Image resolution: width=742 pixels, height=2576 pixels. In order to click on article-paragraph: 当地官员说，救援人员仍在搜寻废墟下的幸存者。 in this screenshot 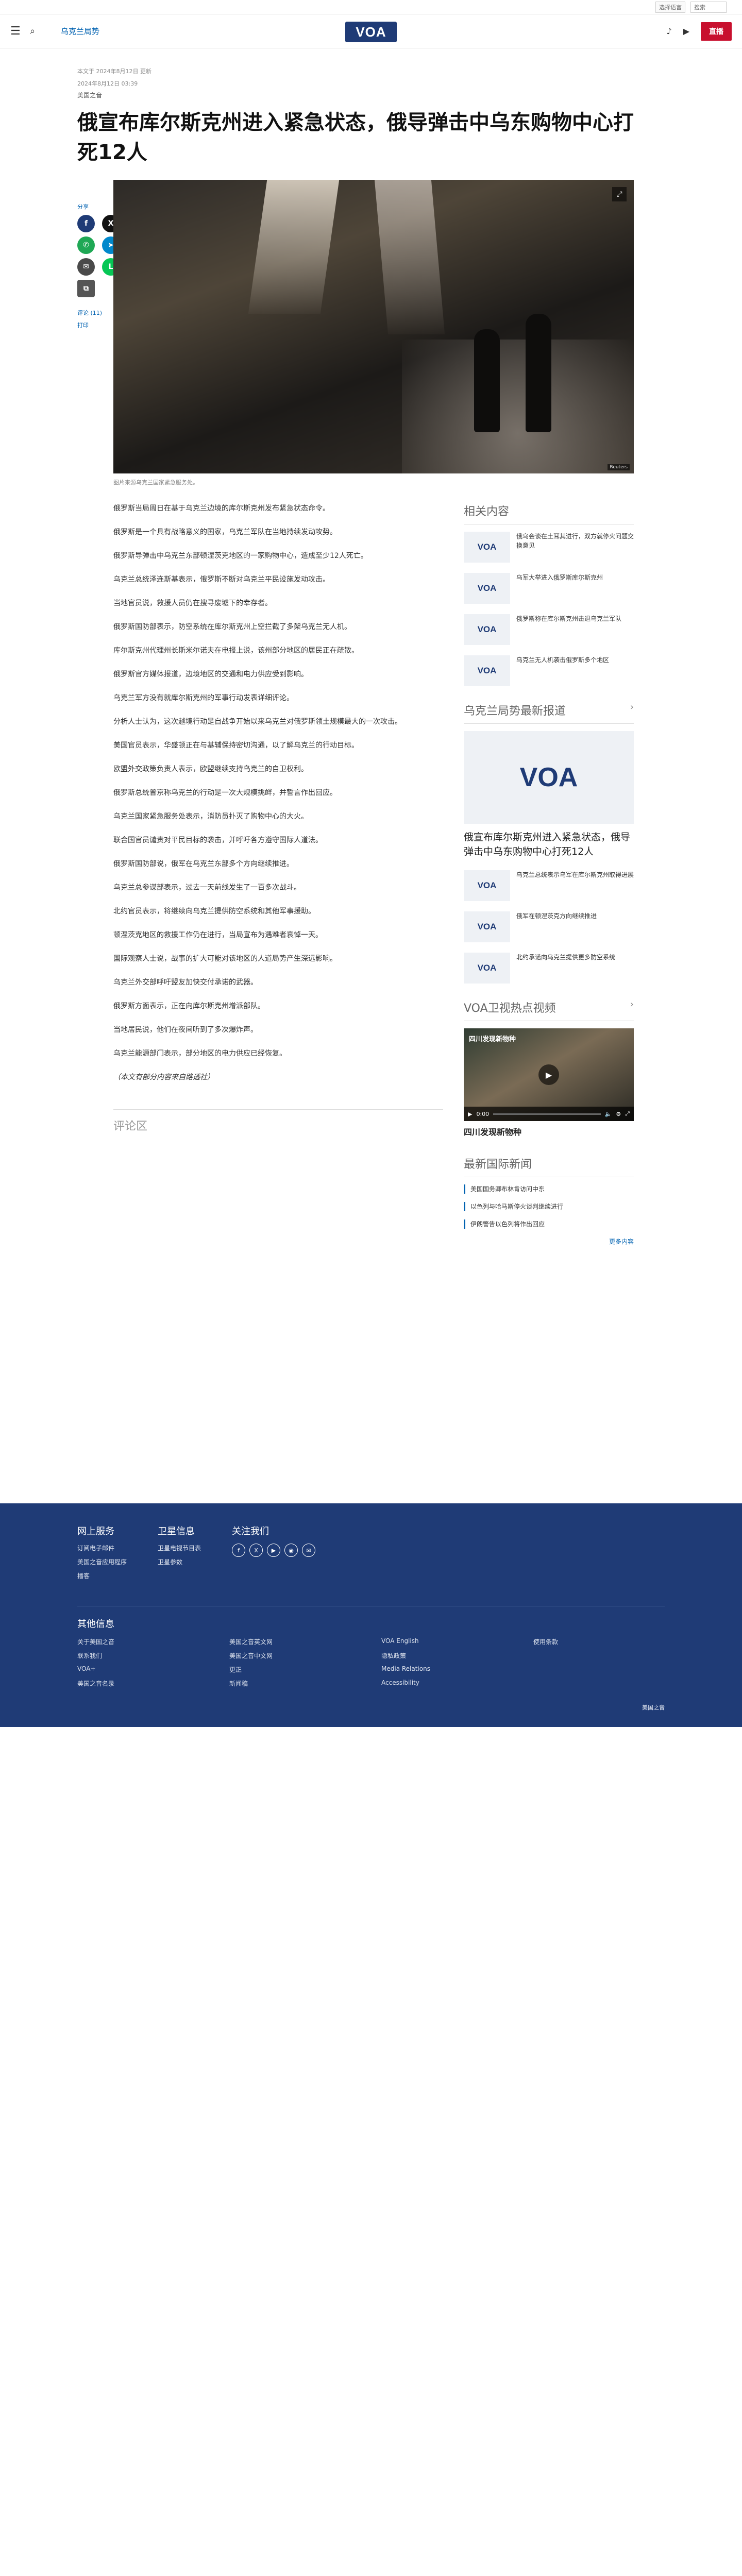, I will do `click(192, 603)`.